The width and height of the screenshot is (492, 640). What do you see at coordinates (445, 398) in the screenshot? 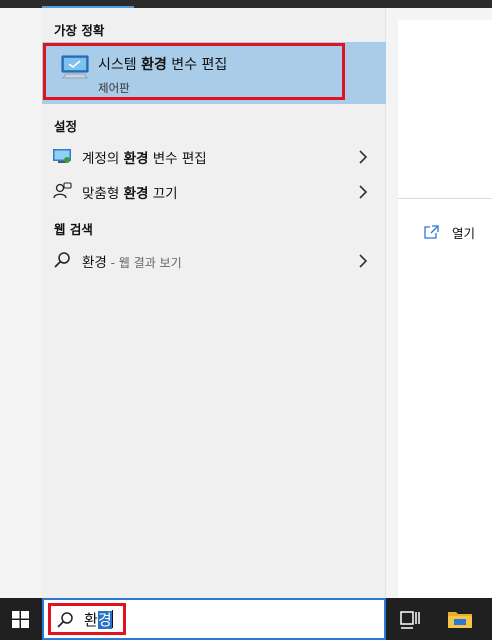
I see `preview-actions` at bounding box center [445, 398].